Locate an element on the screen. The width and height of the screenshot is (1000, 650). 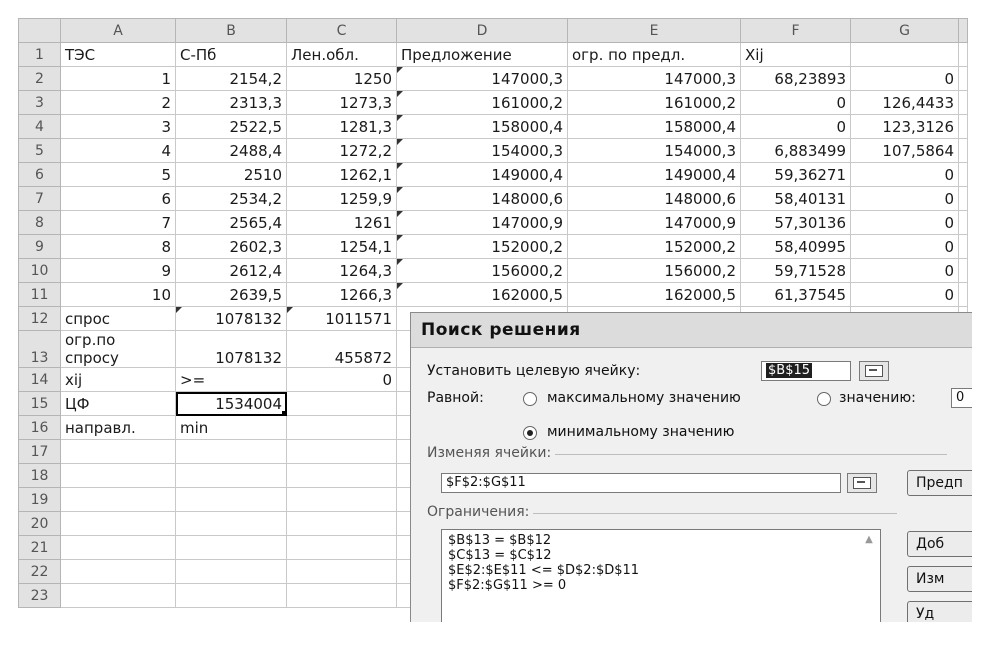
cell-b18 is located at coordinates (231, 475).